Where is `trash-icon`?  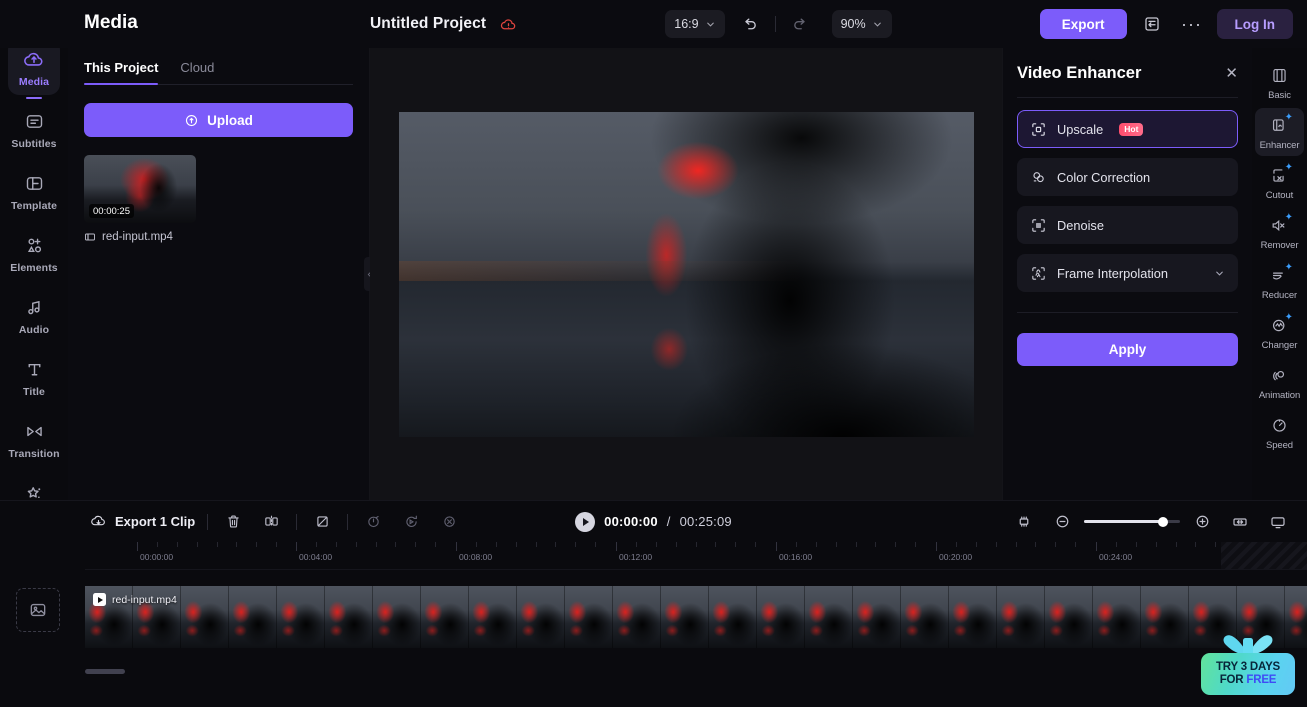
trash-icon is located at coordinates (233, 522).